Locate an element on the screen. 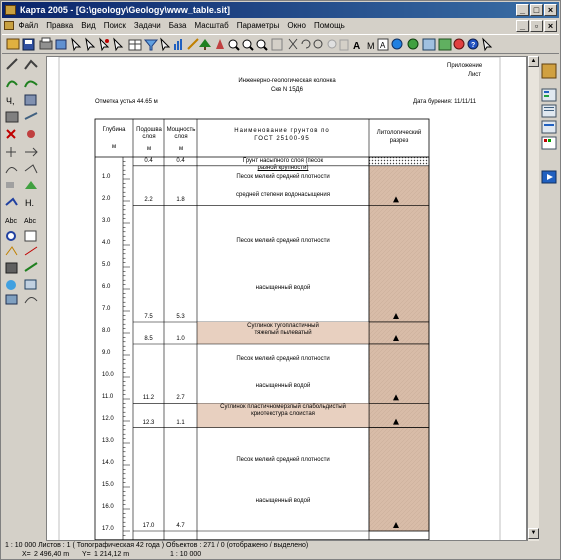 The height and width of the screenshot is (560, 561). globe-icon is located at coordinates (397, 44).